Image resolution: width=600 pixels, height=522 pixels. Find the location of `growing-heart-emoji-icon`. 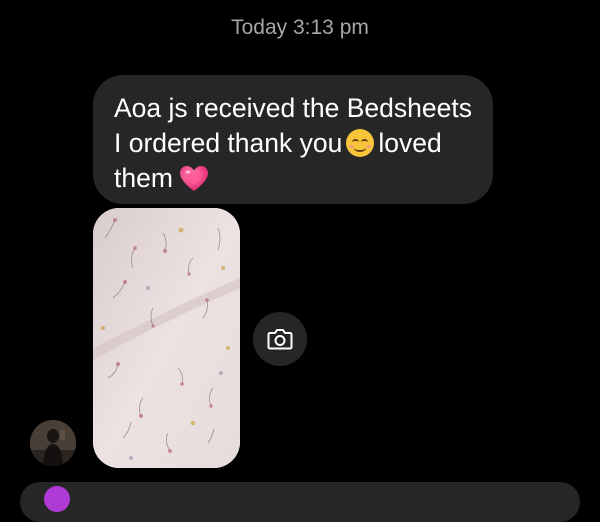

growing-heart-emoji-icon is located at coordinates (194, 183).